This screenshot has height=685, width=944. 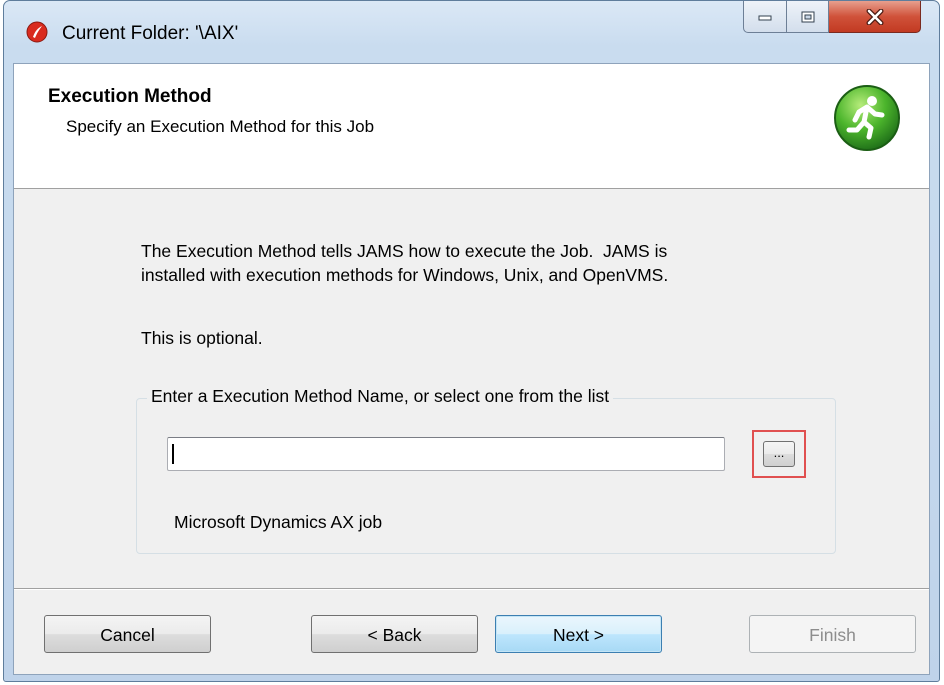 What do you see at coordinates (471, 32) in the screenshot?
I see `title-bar: Current Folder: '\AIX'` at bounding box center [471, 32].